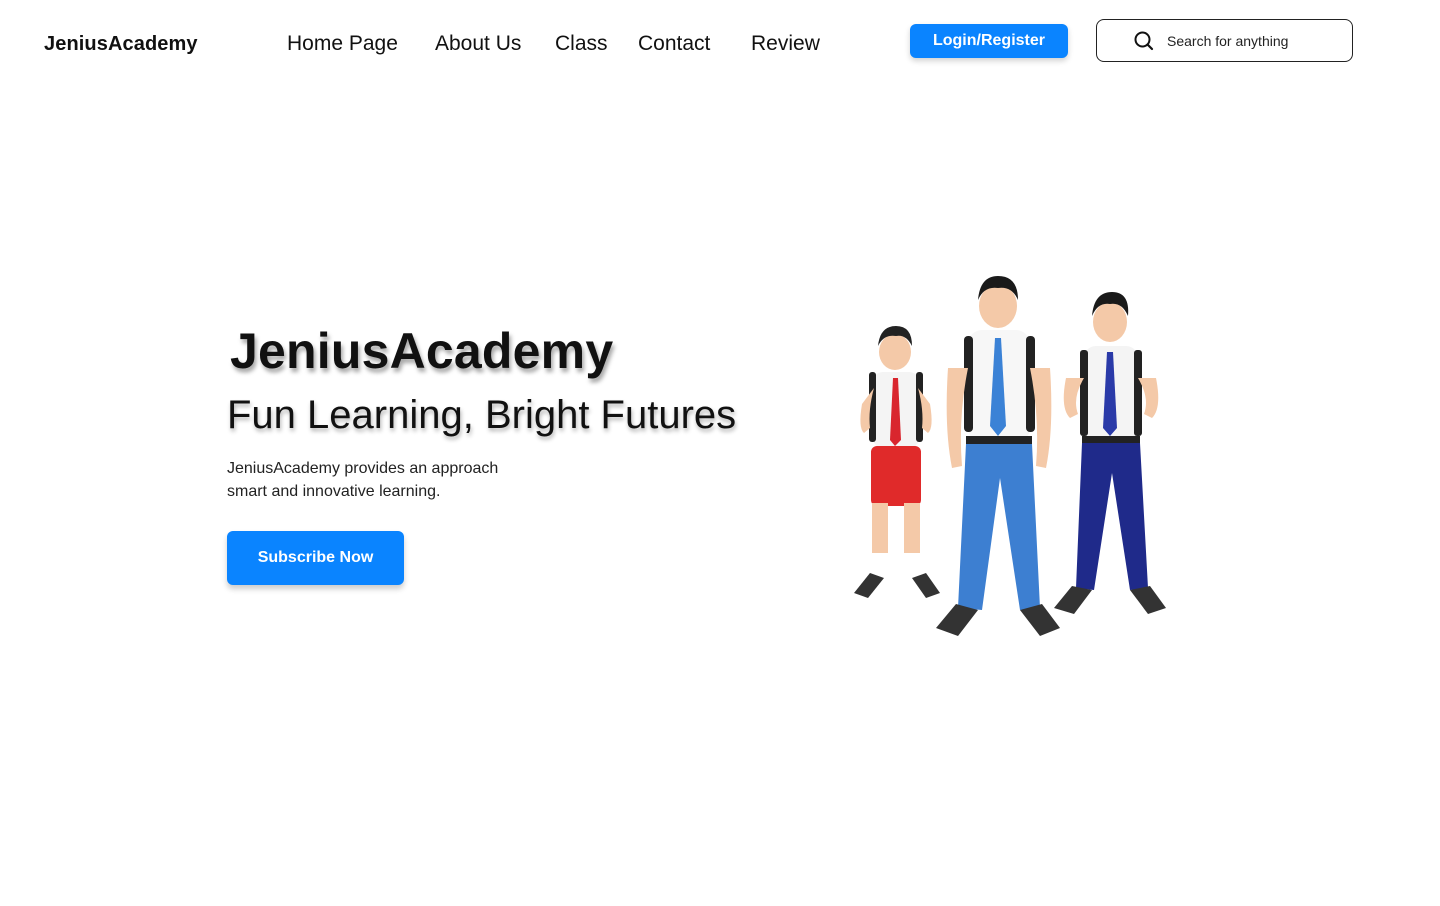 This screenshot has width=1440, height=906. Describe the element at coordinates (478, 44) in the screenshot. I see `nav-about-us: About Us` at that location.